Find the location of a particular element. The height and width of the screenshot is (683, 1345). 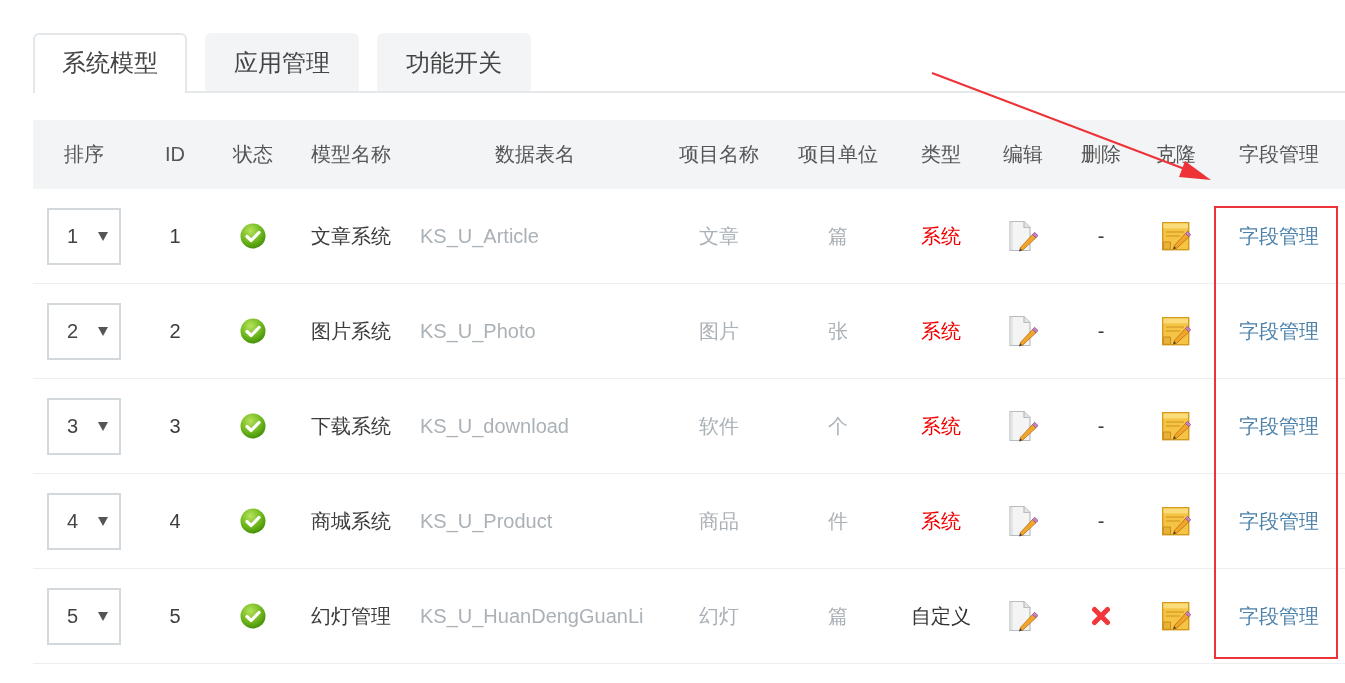

model-id: 1 is located at coordinates (175, 236).